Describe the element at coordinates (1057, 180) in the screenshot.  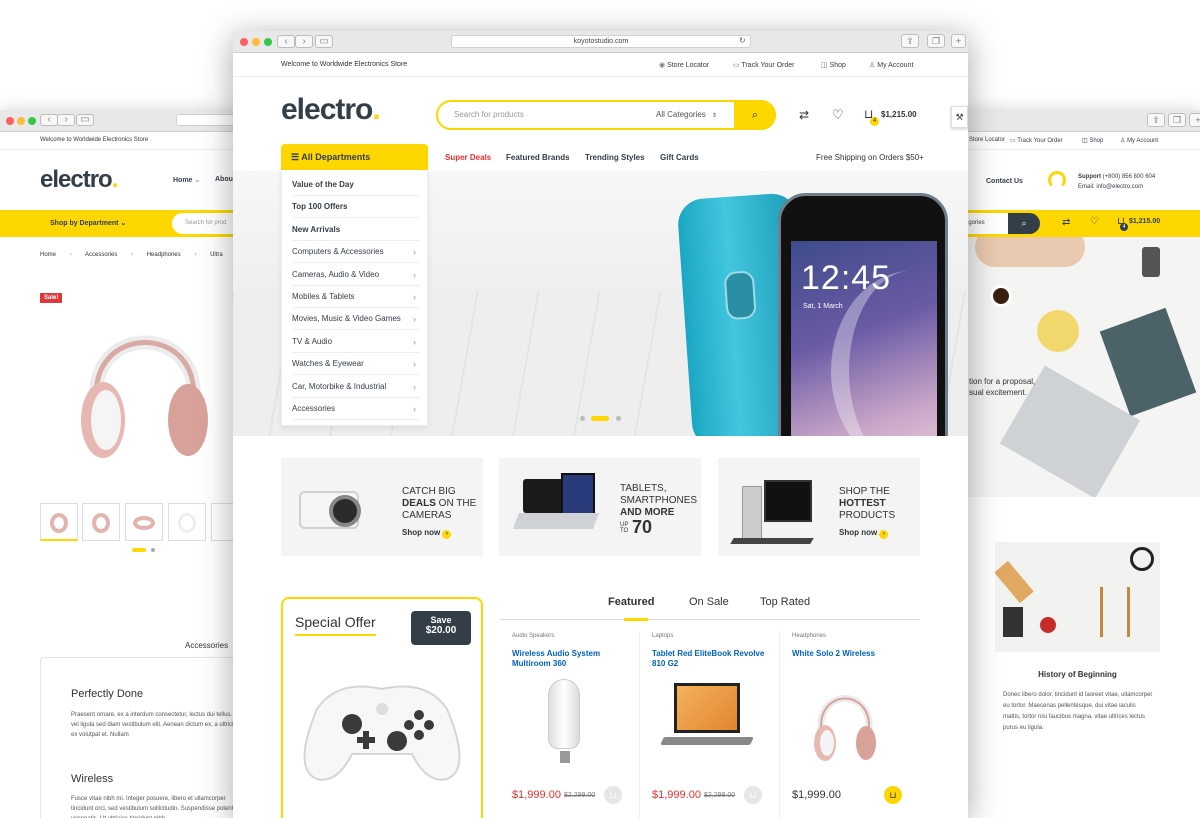
I see `headset-icon` at that location.